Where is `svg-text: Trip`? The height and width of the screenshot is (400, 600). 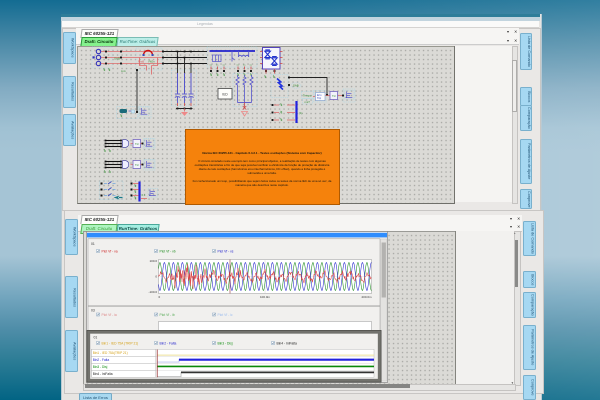 svg-text: Trip is located at coordinates (319, 98).